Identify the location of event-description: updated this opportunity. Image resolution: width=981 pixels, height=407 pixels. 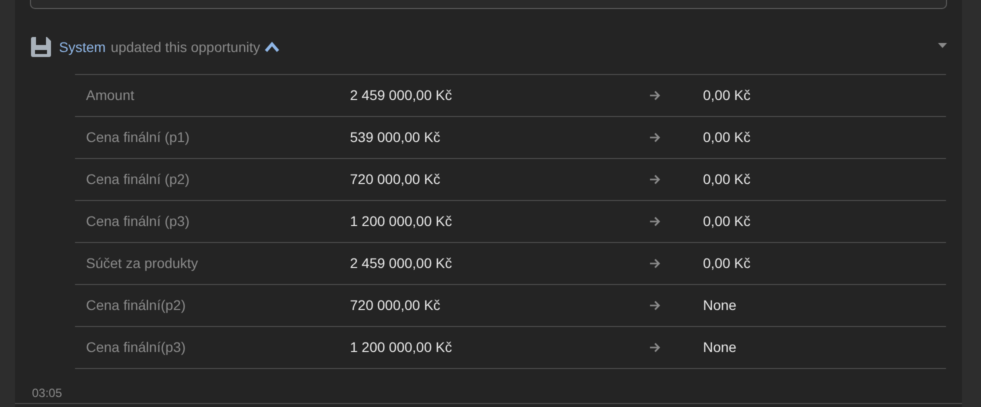
(185, 47).